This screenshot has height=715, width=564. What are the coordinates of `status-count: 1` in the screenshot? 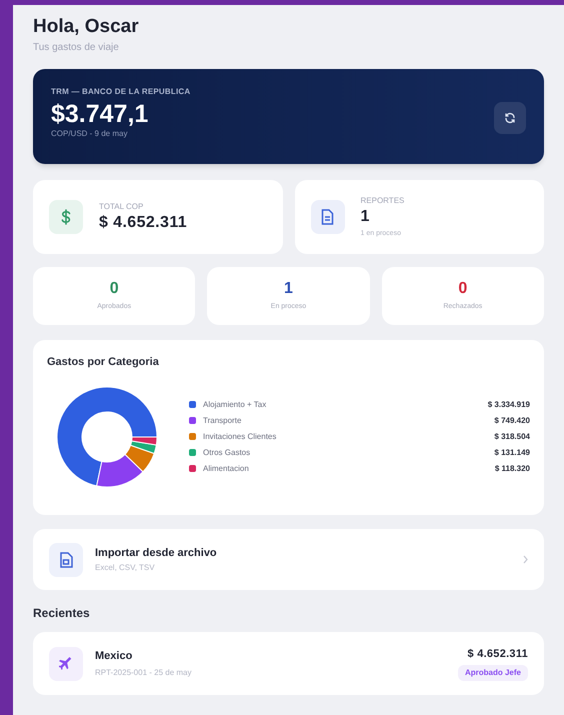 It's located at (288, 289).